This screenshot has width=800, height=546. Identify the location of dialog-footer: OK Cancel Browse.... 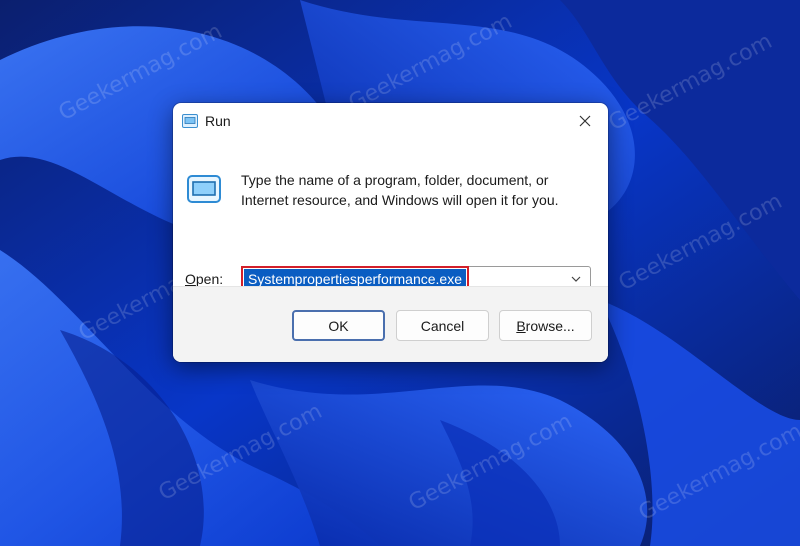
(390, 324).